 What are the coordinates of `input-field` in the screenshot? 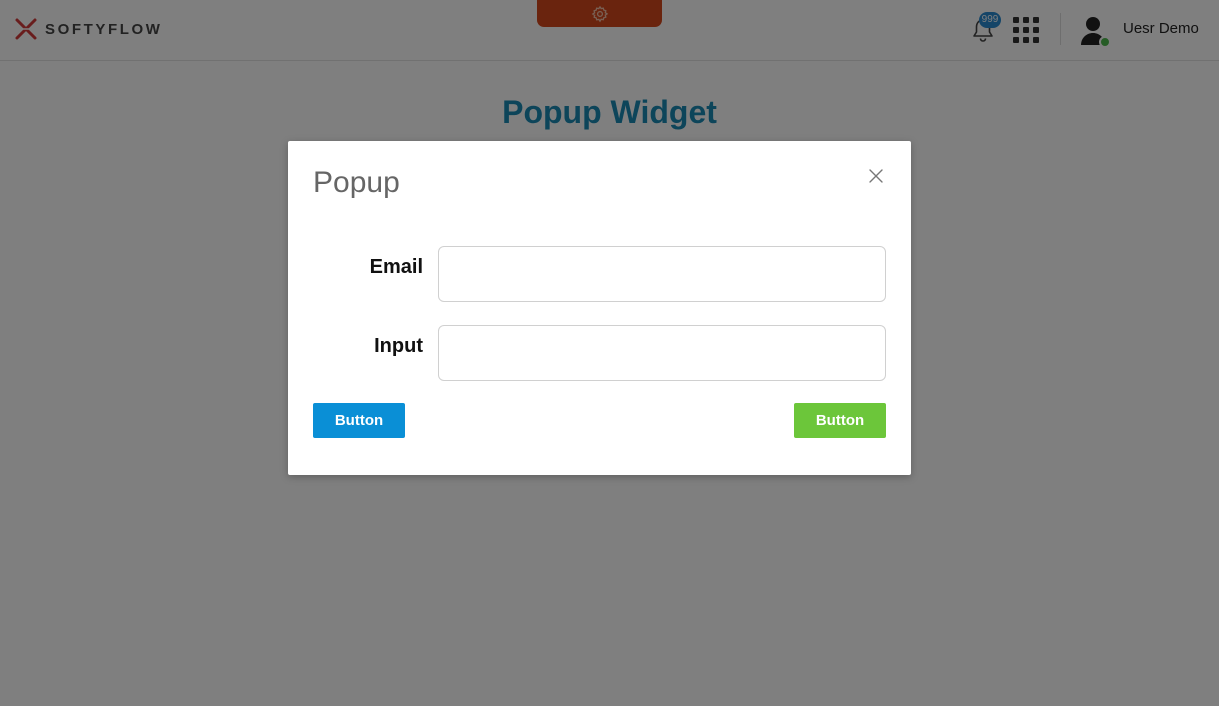 It's located at (662, 353).